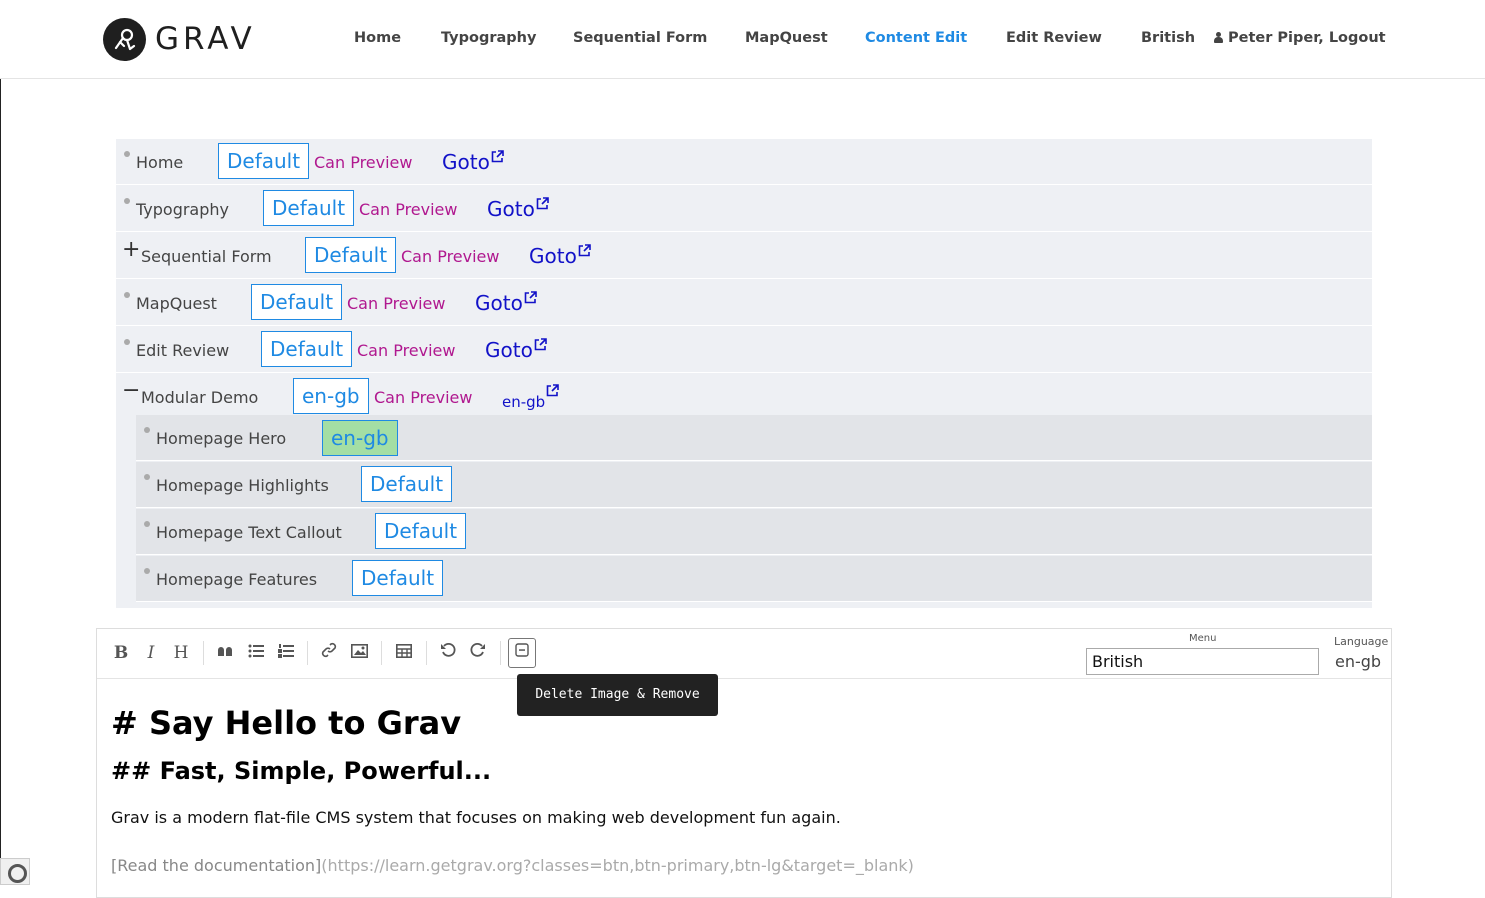 The image size is (1485, 898). I want to click on menu-input, so click(1202, 661).